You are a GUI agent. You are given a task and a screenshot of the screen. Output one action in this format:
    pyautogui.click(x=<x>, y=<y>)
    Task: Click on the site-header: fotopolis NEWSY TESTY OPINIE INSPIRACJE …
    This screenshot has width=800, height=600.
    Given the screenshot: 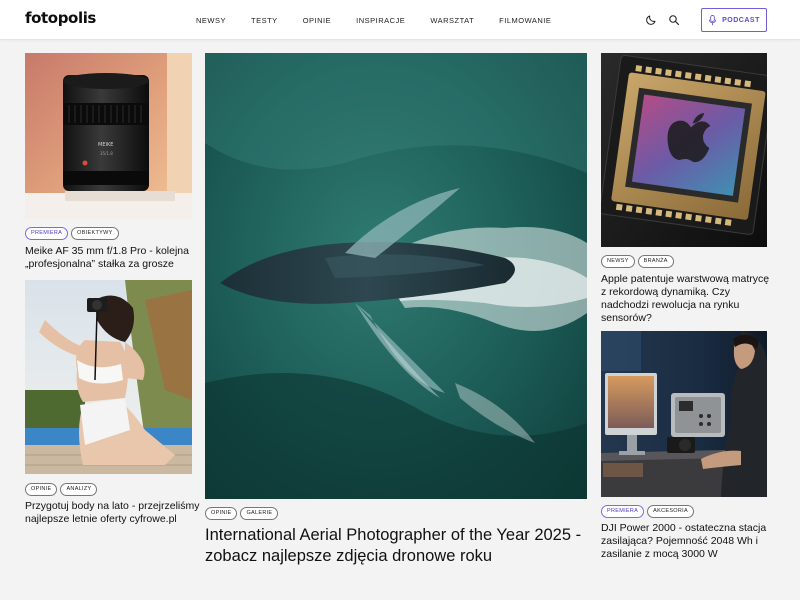 What is the action you would take?
    pyautogui.click(x=400, y=20)
    